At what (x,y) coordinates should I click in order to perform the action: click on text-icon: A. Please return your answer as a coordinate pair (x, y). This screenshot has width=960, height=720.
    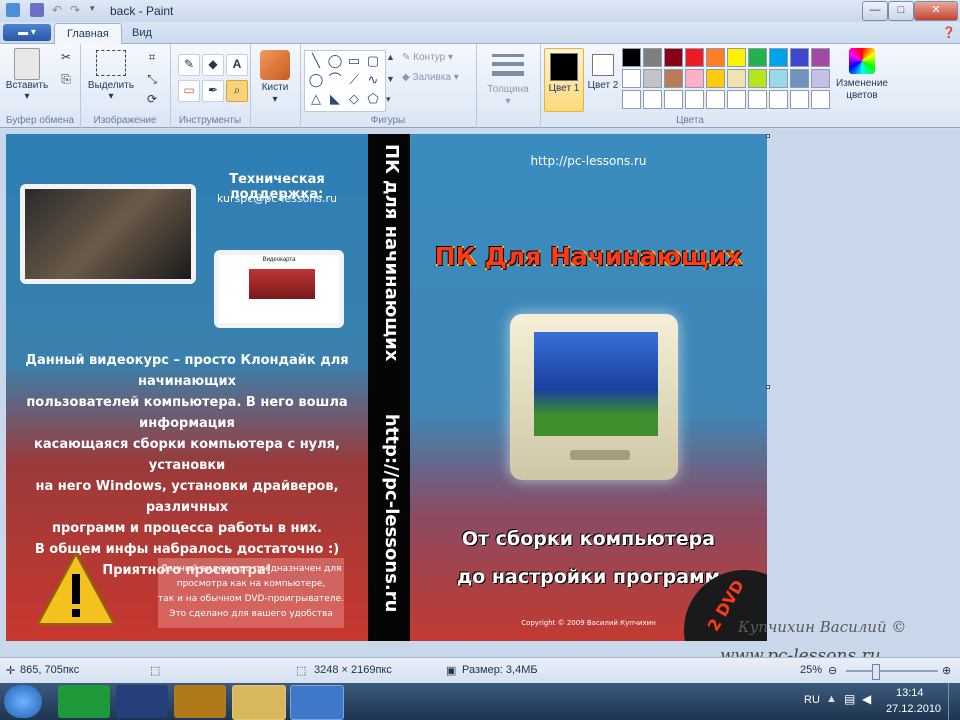
    Looking at the image, I should click on (237, 65).